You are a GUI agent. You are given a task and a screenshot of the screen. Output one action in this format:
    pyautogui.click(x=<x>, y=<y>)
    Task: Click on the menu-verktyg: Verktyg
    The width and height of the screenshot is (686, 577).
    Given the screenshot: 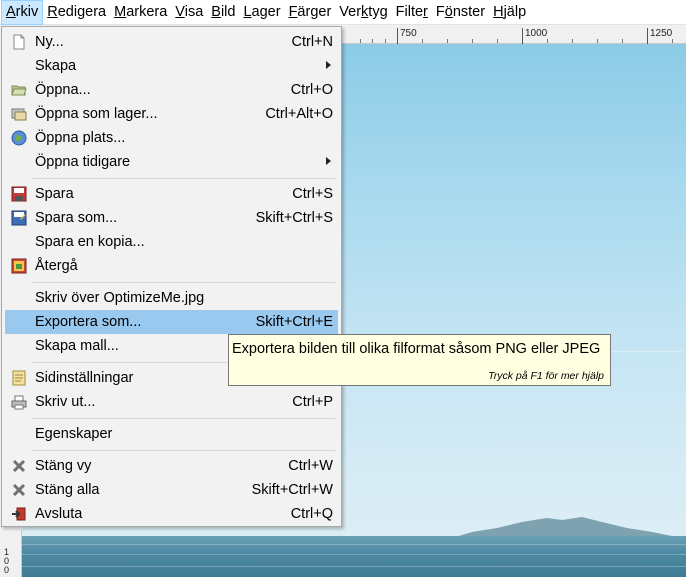 What is the action you would take?
    pyautogui.click(x=363, y=12)
    